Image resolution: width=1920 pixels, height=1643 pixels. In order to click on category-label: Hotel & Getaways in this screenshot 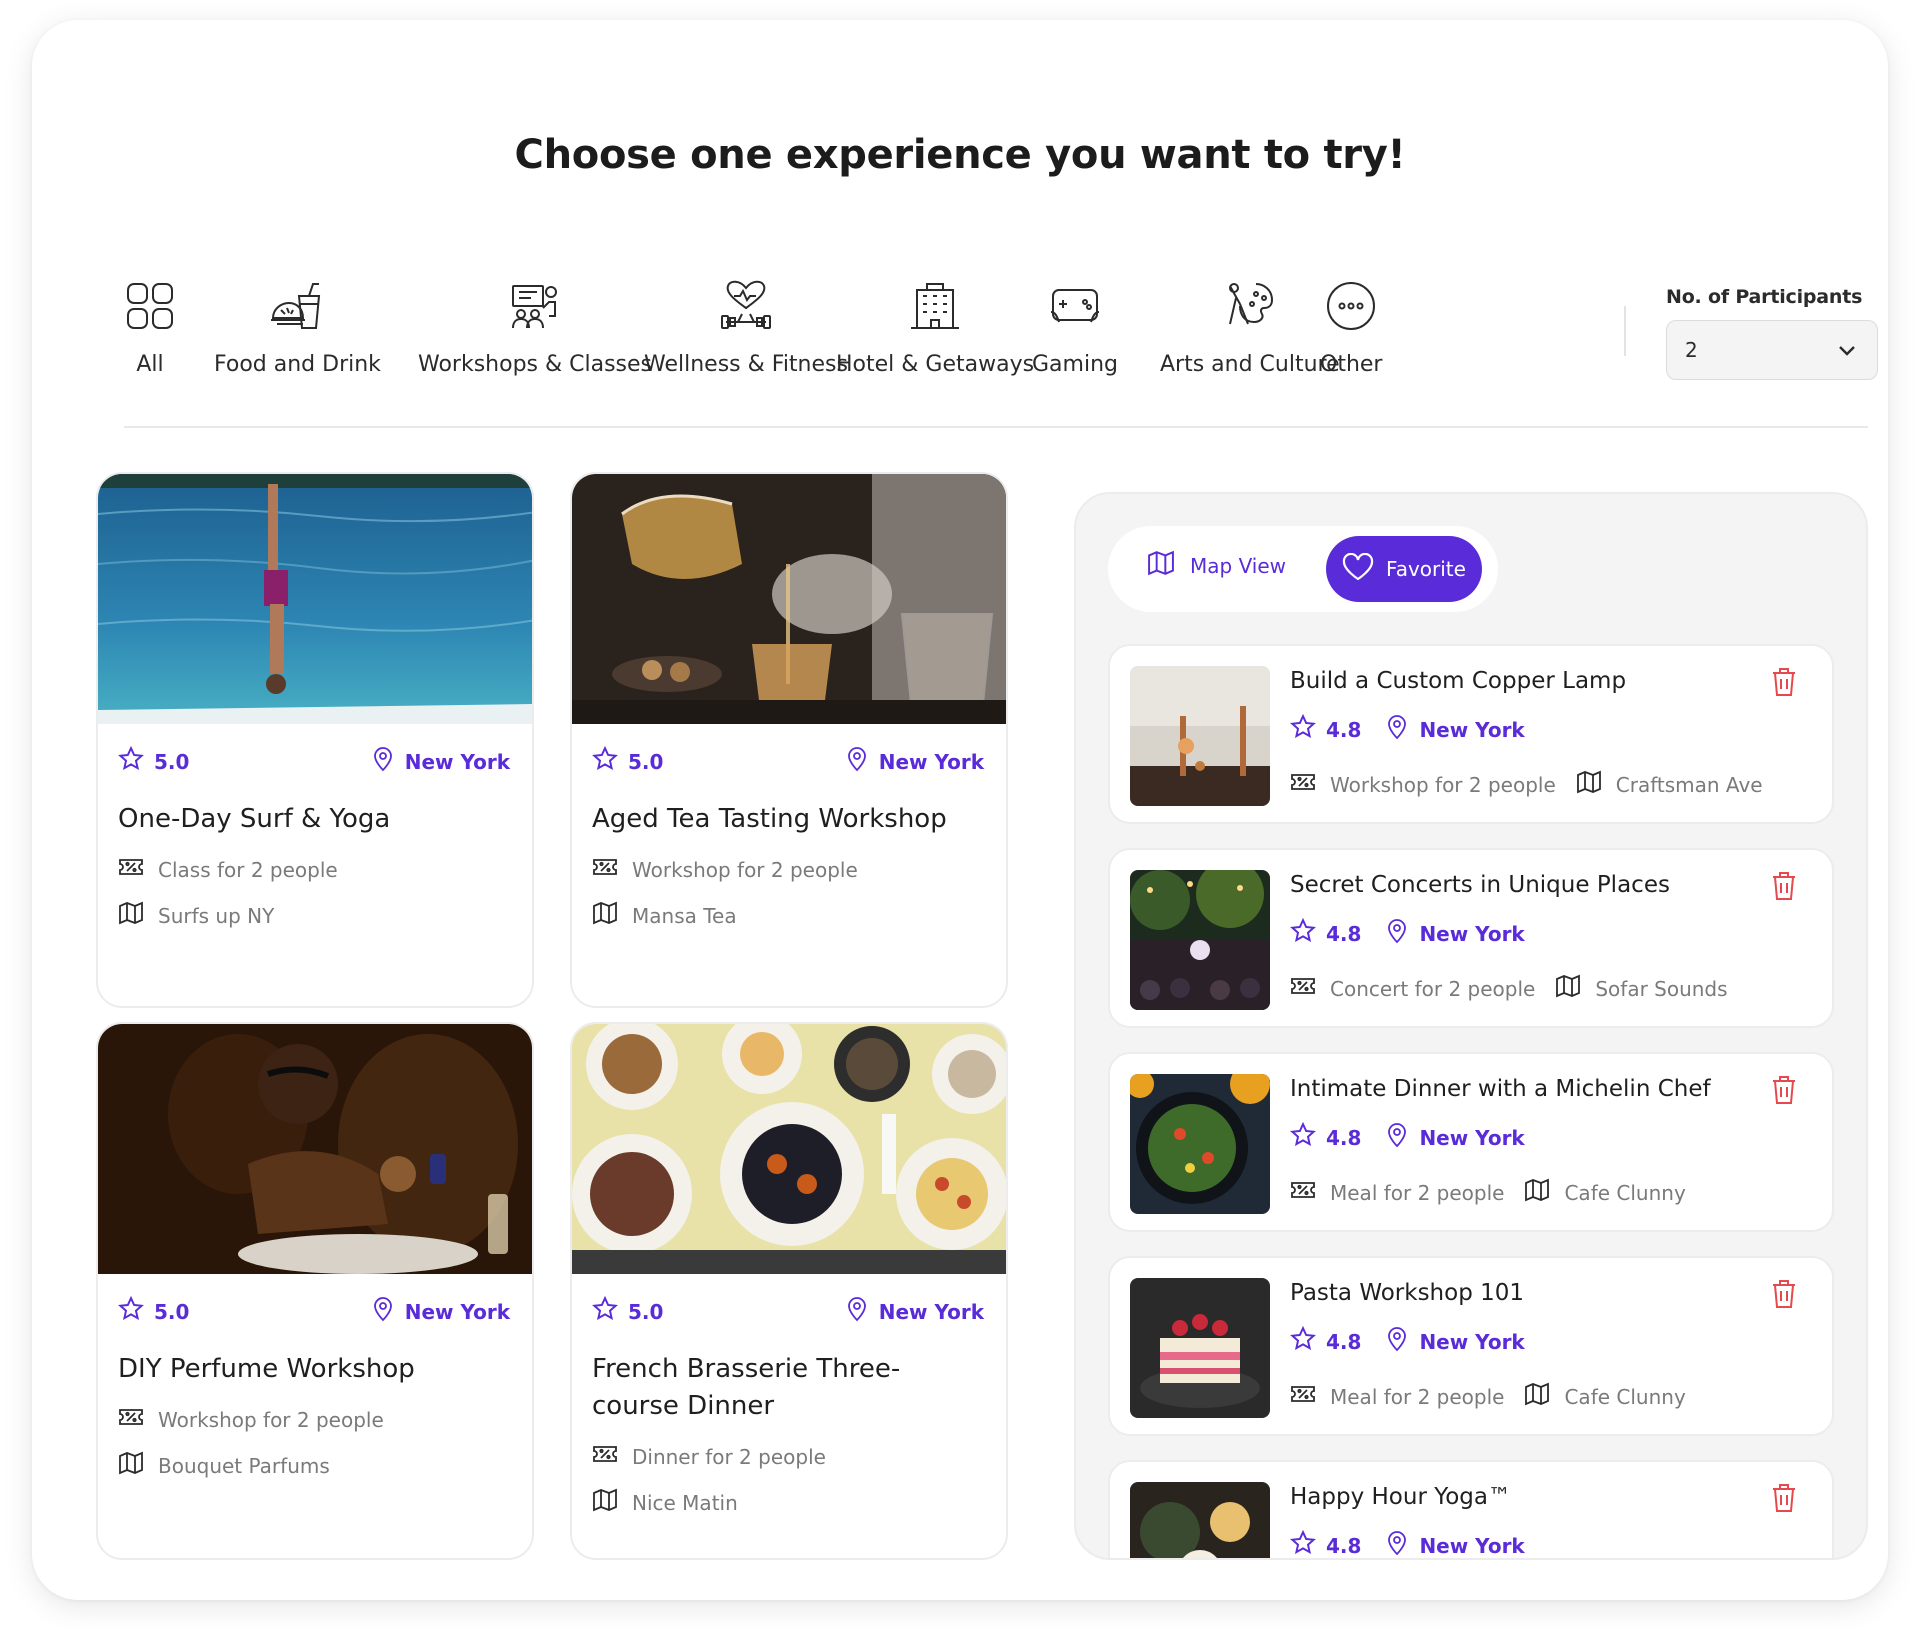, I will do `click(935, 364)`.